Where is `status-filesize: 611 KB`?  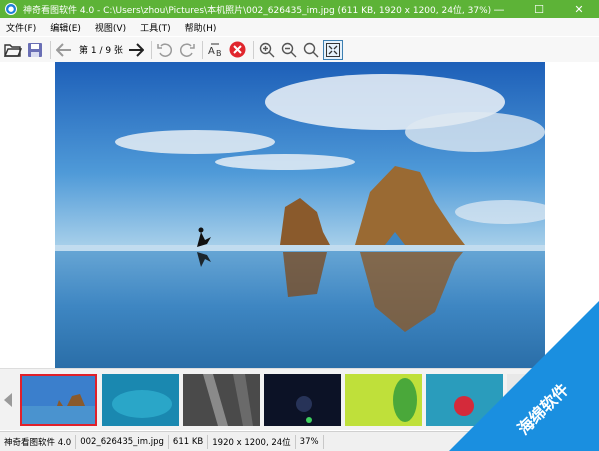
status-filesize: 611 KB is located at coordinates (189, 441).